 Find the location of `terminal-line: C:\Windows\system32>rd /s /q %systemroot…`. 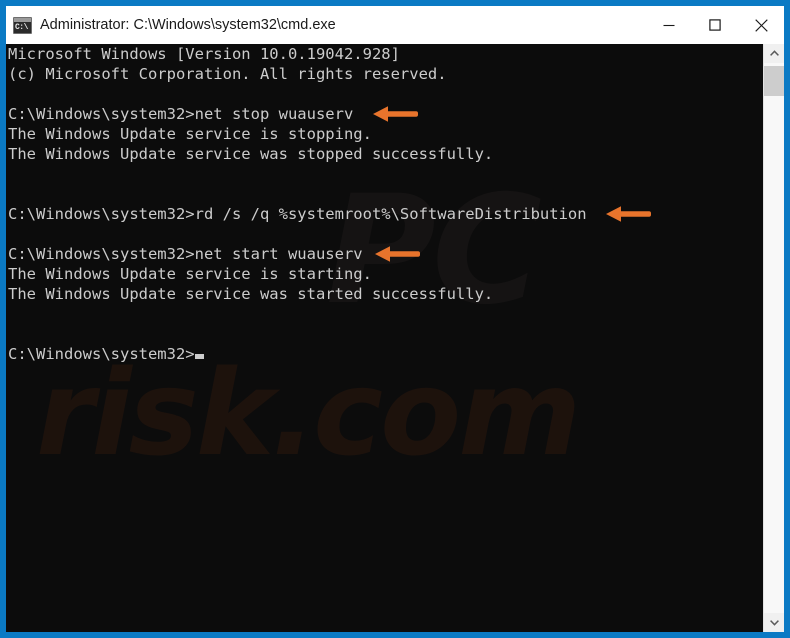

terminal-line: C:\Windows\system32>rd /s /q %systemroot… is located at coordinates (385, 214).